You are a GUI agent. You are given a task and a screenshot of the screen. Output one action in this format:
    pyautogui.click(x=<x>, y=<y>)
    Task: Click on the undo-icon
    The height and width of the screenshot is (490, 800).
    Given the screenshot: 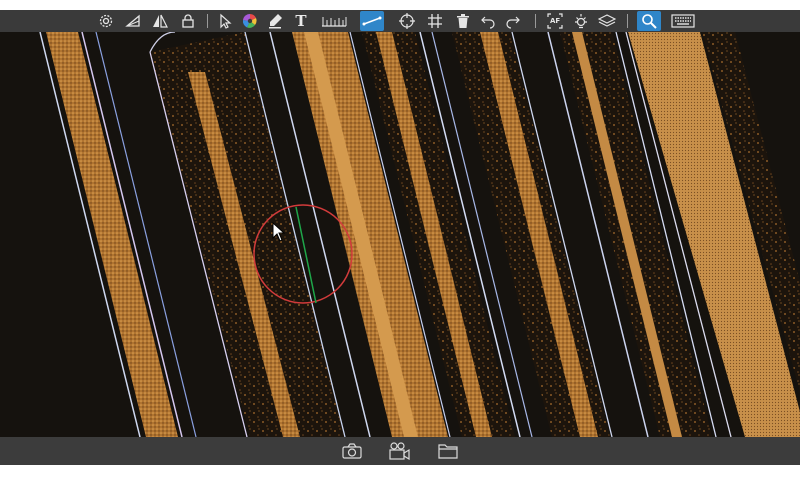 What is the action you would take?
    pyautogui.click(x=488, y=21)
    